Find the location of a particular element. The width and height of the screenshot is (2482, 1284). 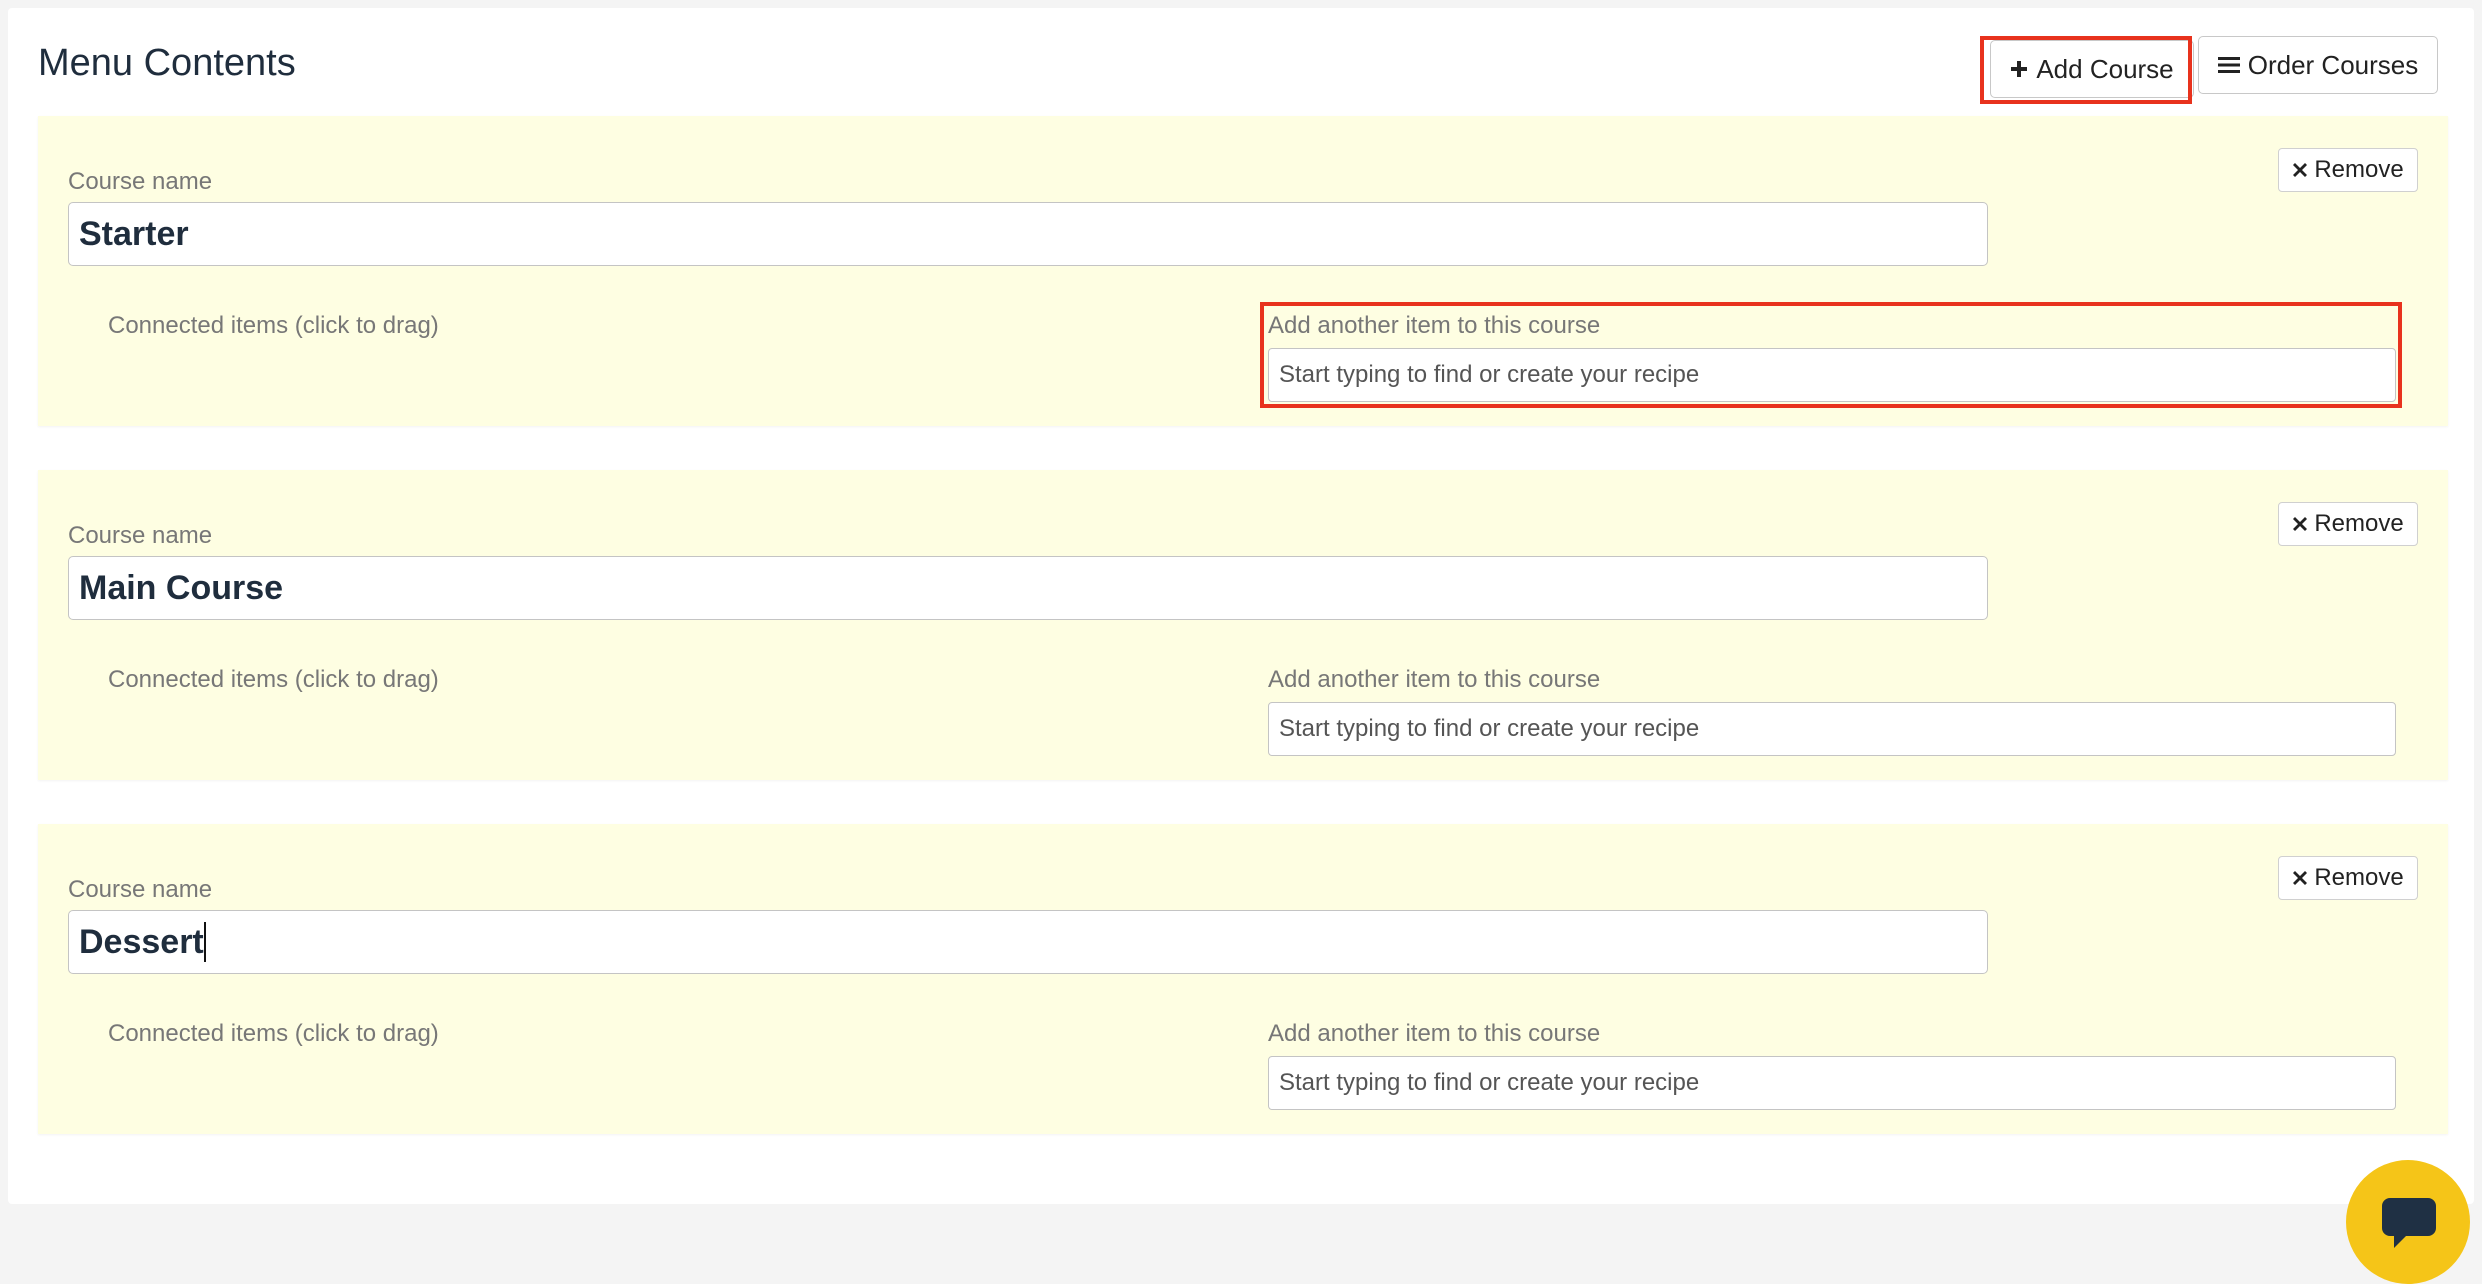

add-course-button: Add Course is located at coordinates (2092, 69).